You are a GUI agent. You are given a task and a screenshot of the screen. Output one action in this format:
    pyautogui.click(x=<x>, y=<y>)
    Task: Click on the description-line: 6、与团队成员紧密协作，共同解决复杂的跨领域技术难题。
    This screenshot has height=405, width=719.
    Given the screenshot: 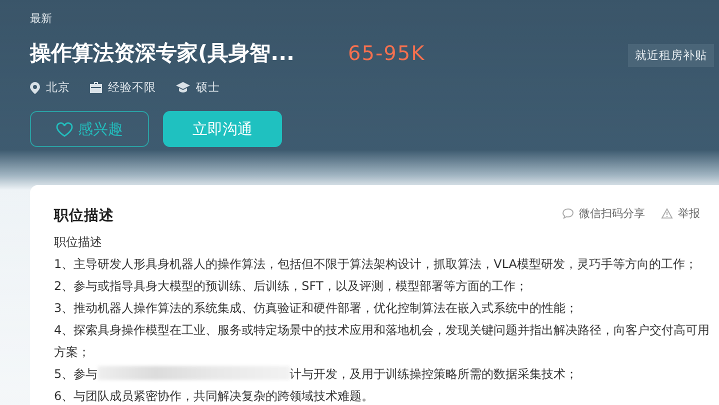 What is the action you would take?
    pyautogui.click(x=214, y=396)
    